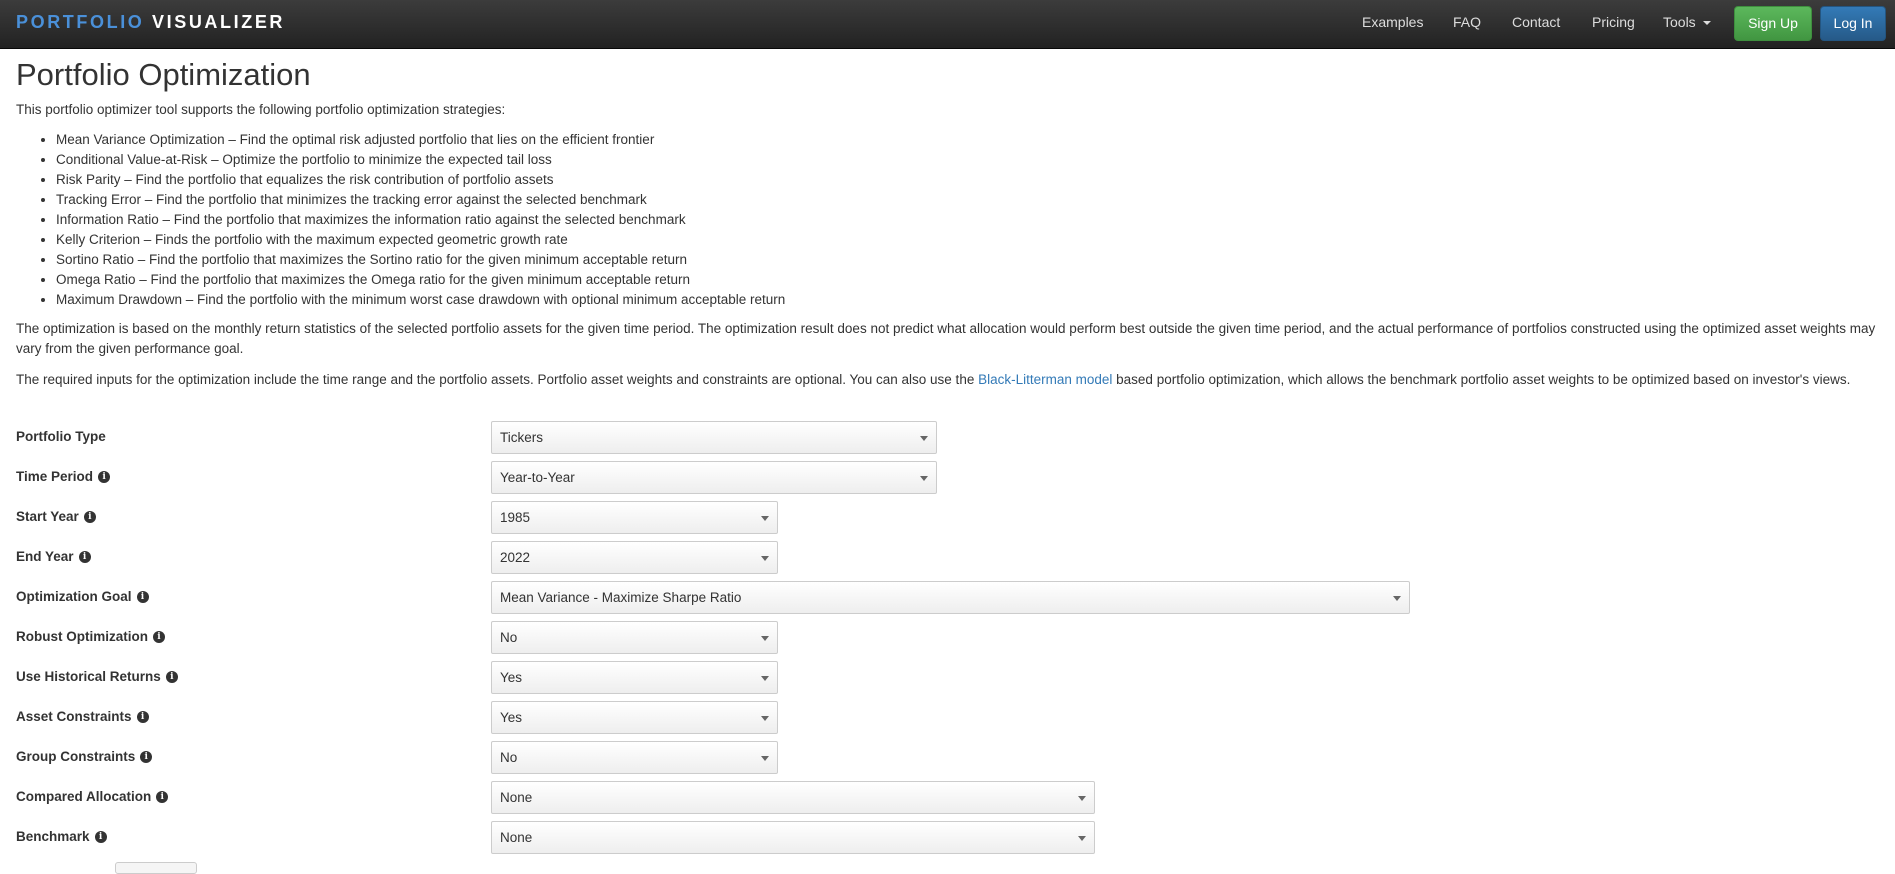 The width and height of the screenshot is (1895, 874). Describe the element at coordinates (634, 637) in the screenshot. I see `robust-optimization-select: No` at that location.